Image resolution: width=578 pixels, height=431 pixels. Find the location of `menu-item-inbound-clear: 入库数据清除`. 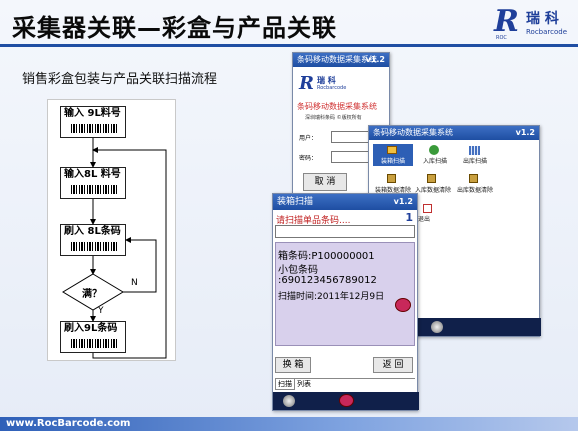

menu-item-inbound-clear: 入库数据清除 is located at coordinates (433, 188).